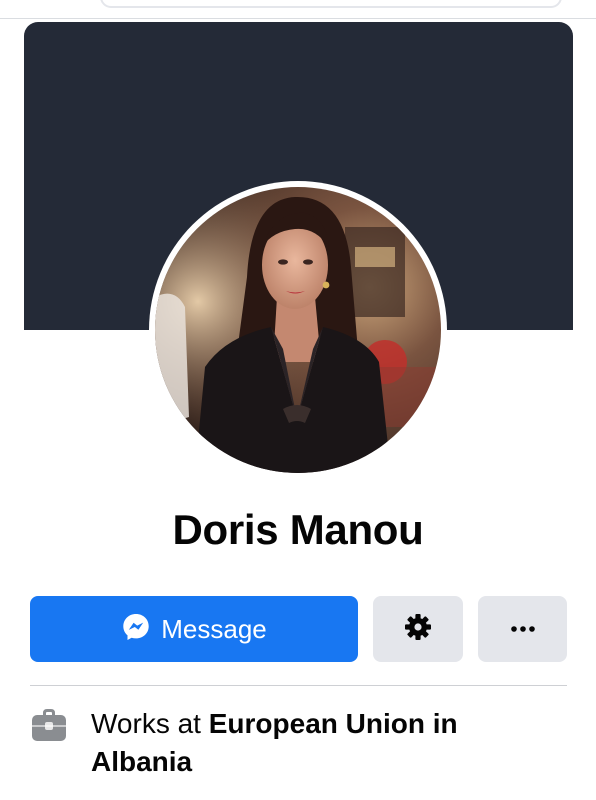  I want to click on message-button-label: Message, so click(214, 628).